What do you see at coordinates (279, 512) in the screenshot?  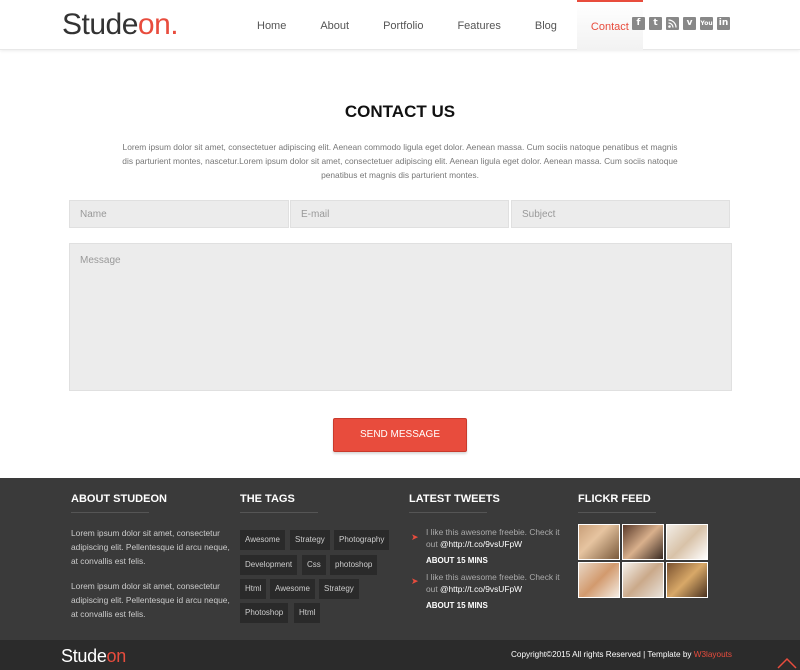 I see `tags-divider` at bounding box center [279, 512].